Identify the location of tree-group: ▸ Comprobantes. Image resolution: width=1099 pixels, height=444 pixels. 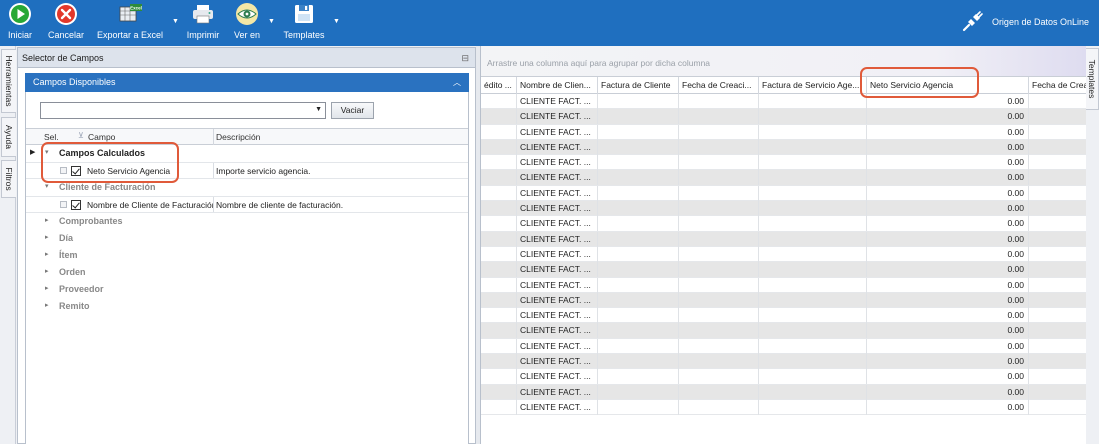
(247, 221).